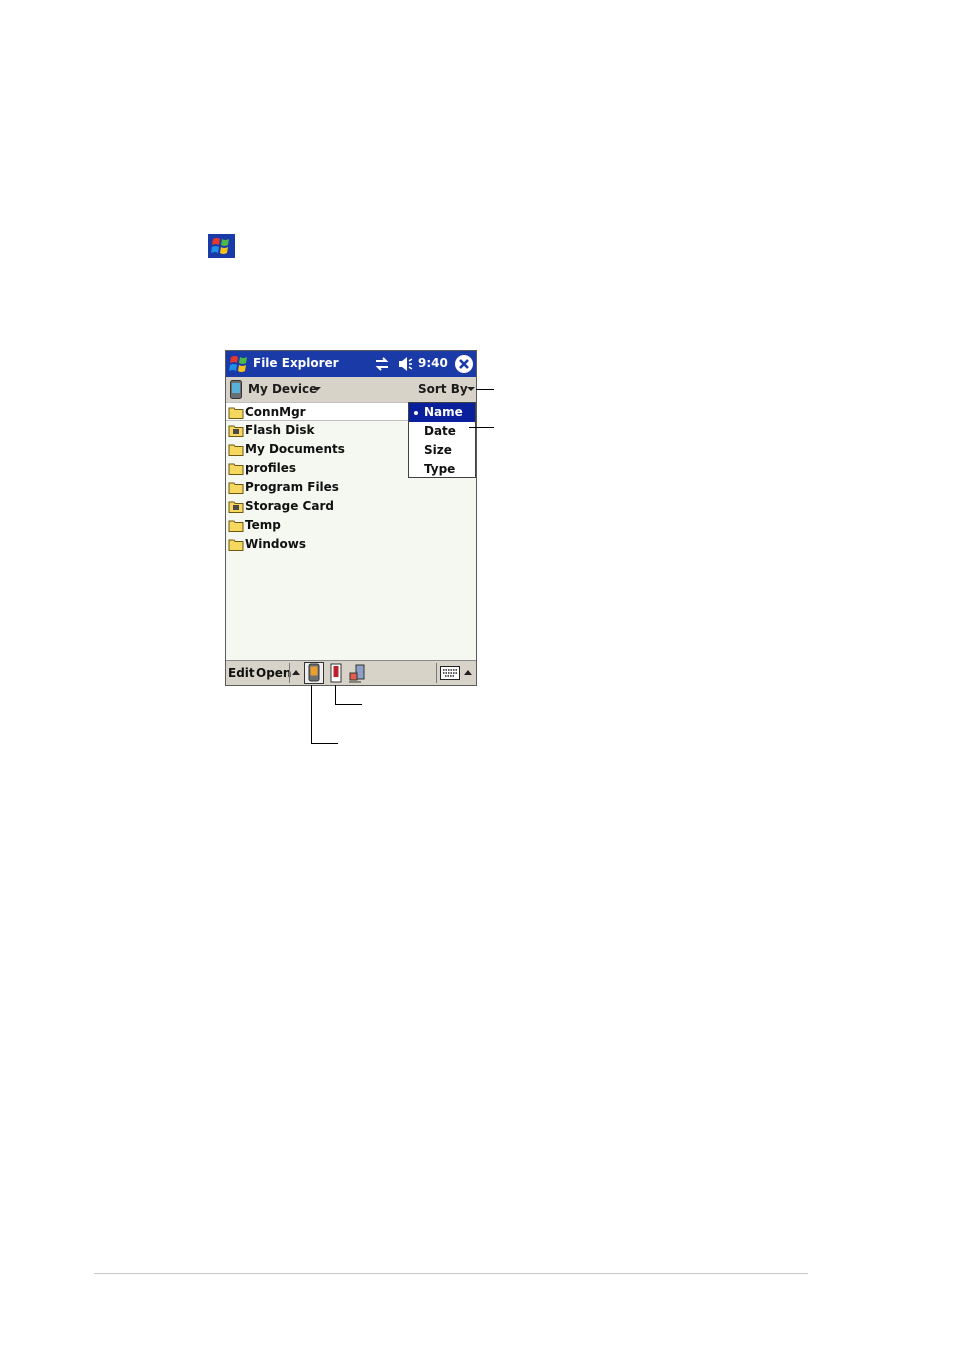  Describe the element at coordinates (351, 364) in the screenshot. I see `title-bar: File Explorer 9:40` at that location.